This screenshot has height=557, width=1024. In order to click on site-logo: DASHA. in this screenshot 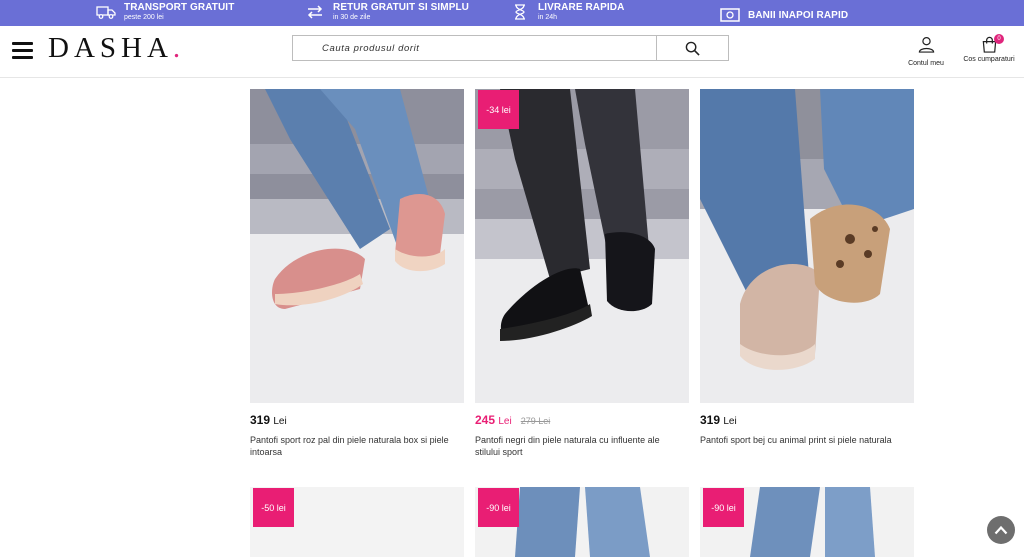, I will do `click(116, 48)`.